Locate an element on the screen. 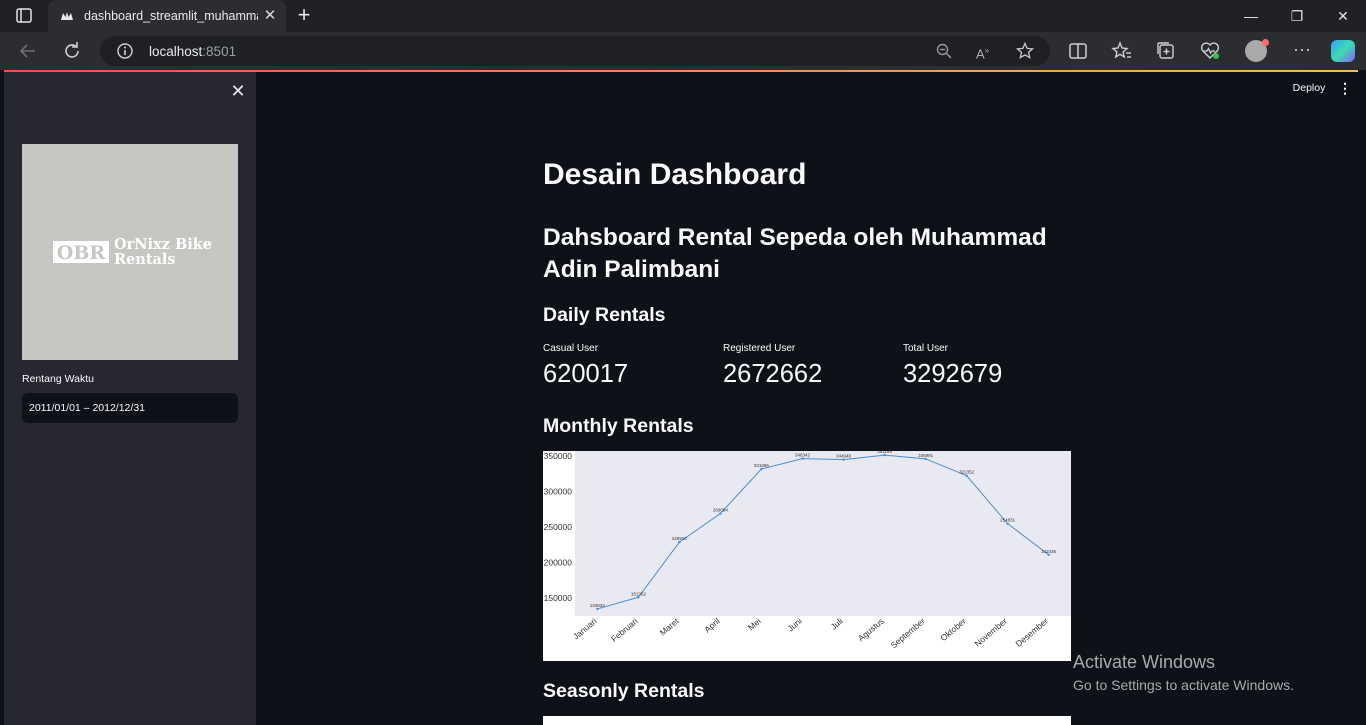 This screenshot has height=725, width=1366. favorite-star-icon is located at coordinates (1025, 50).